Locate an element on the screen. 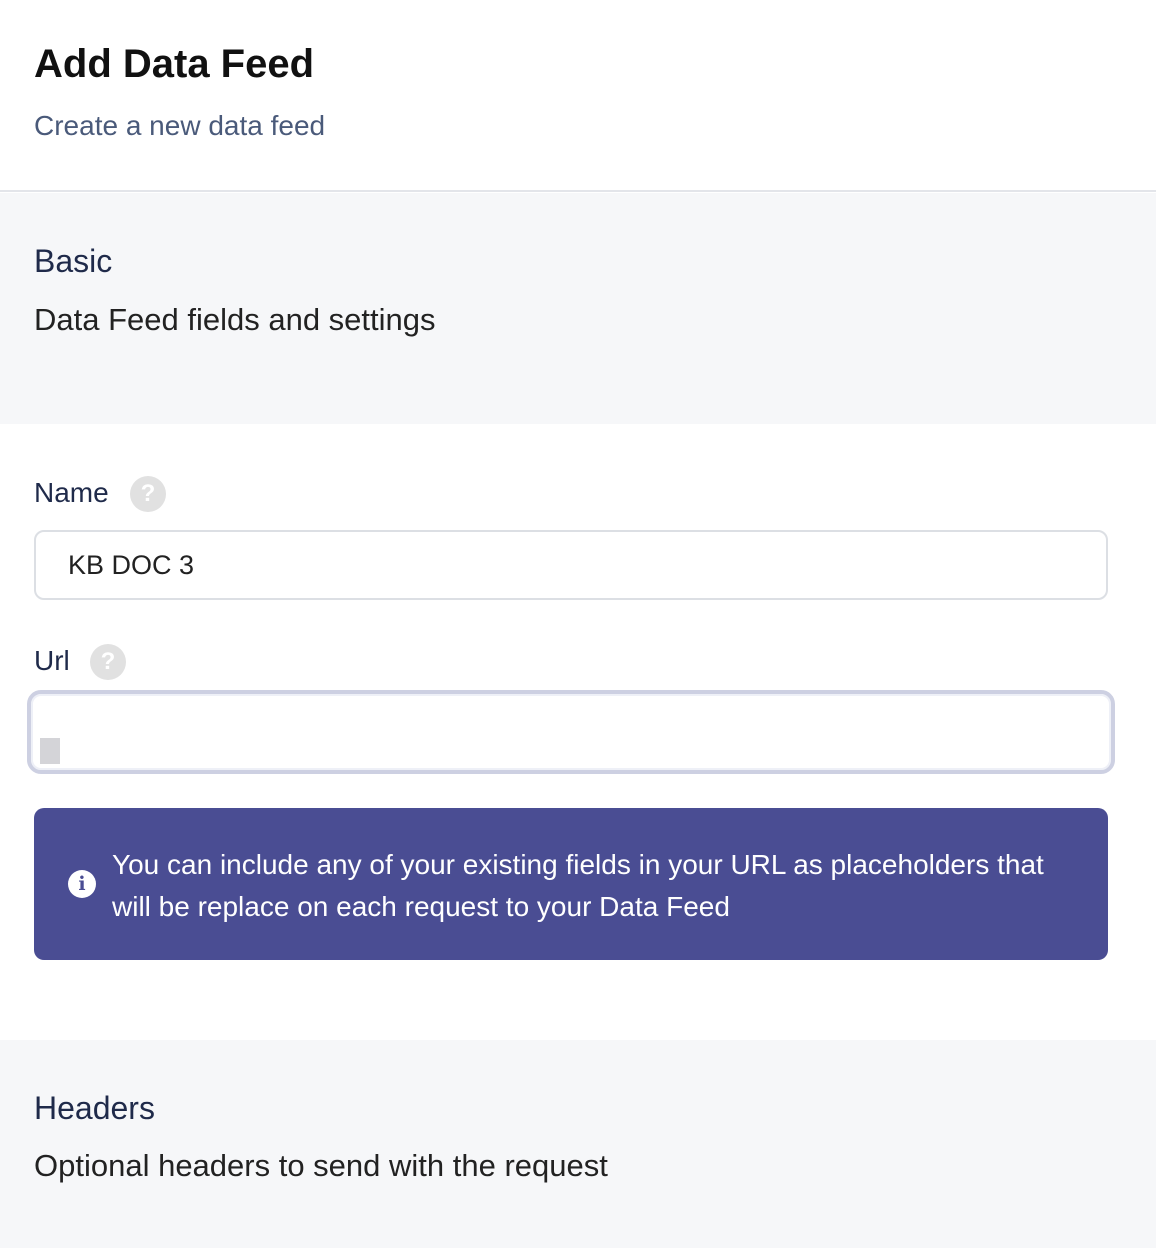  url-input is located at coordinates (571, 732).